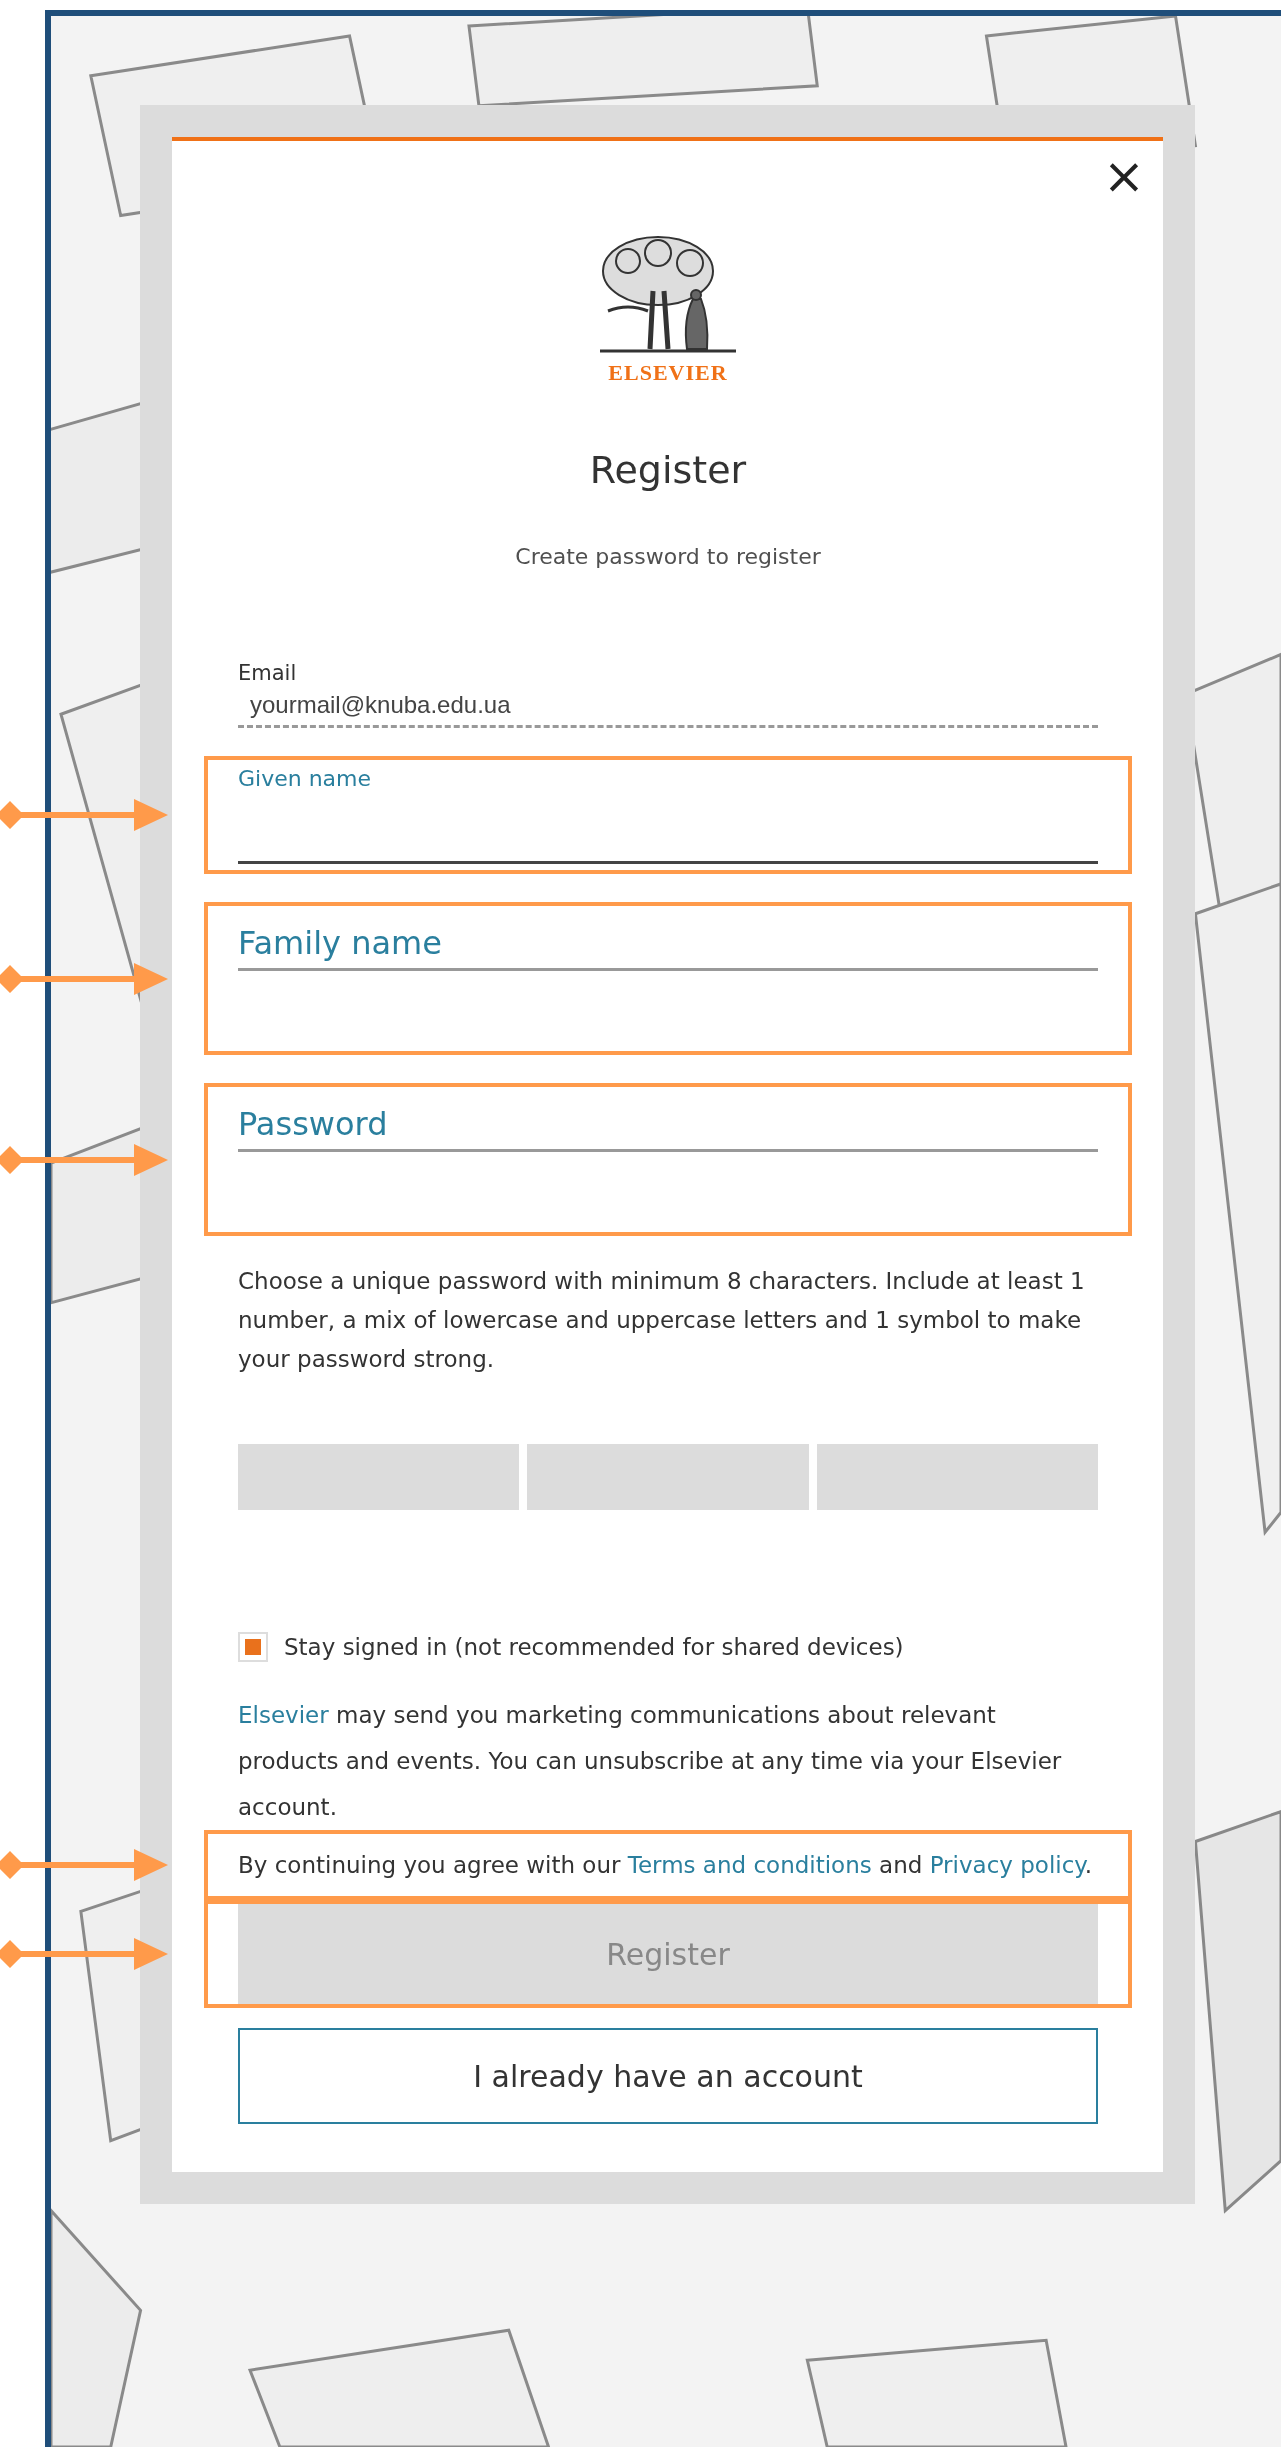  What do you see at coordinates (668, 947) in the screenshot?
I see `field-label: Family name` at bounding box center [668, 947].